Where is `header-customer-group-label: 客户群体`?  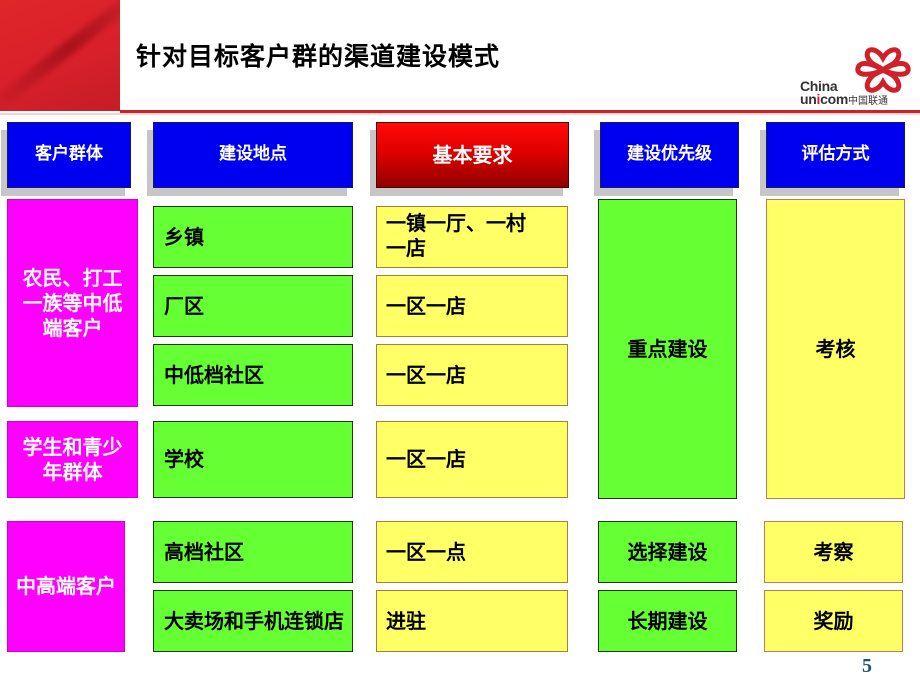
header-customer-group-label: 客户群体 is located at coordinates (69, 154).